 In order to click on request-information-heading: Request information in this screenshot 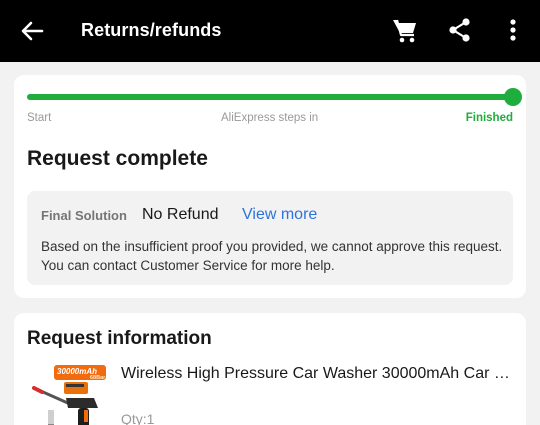, I will do `click(119, 338)`.